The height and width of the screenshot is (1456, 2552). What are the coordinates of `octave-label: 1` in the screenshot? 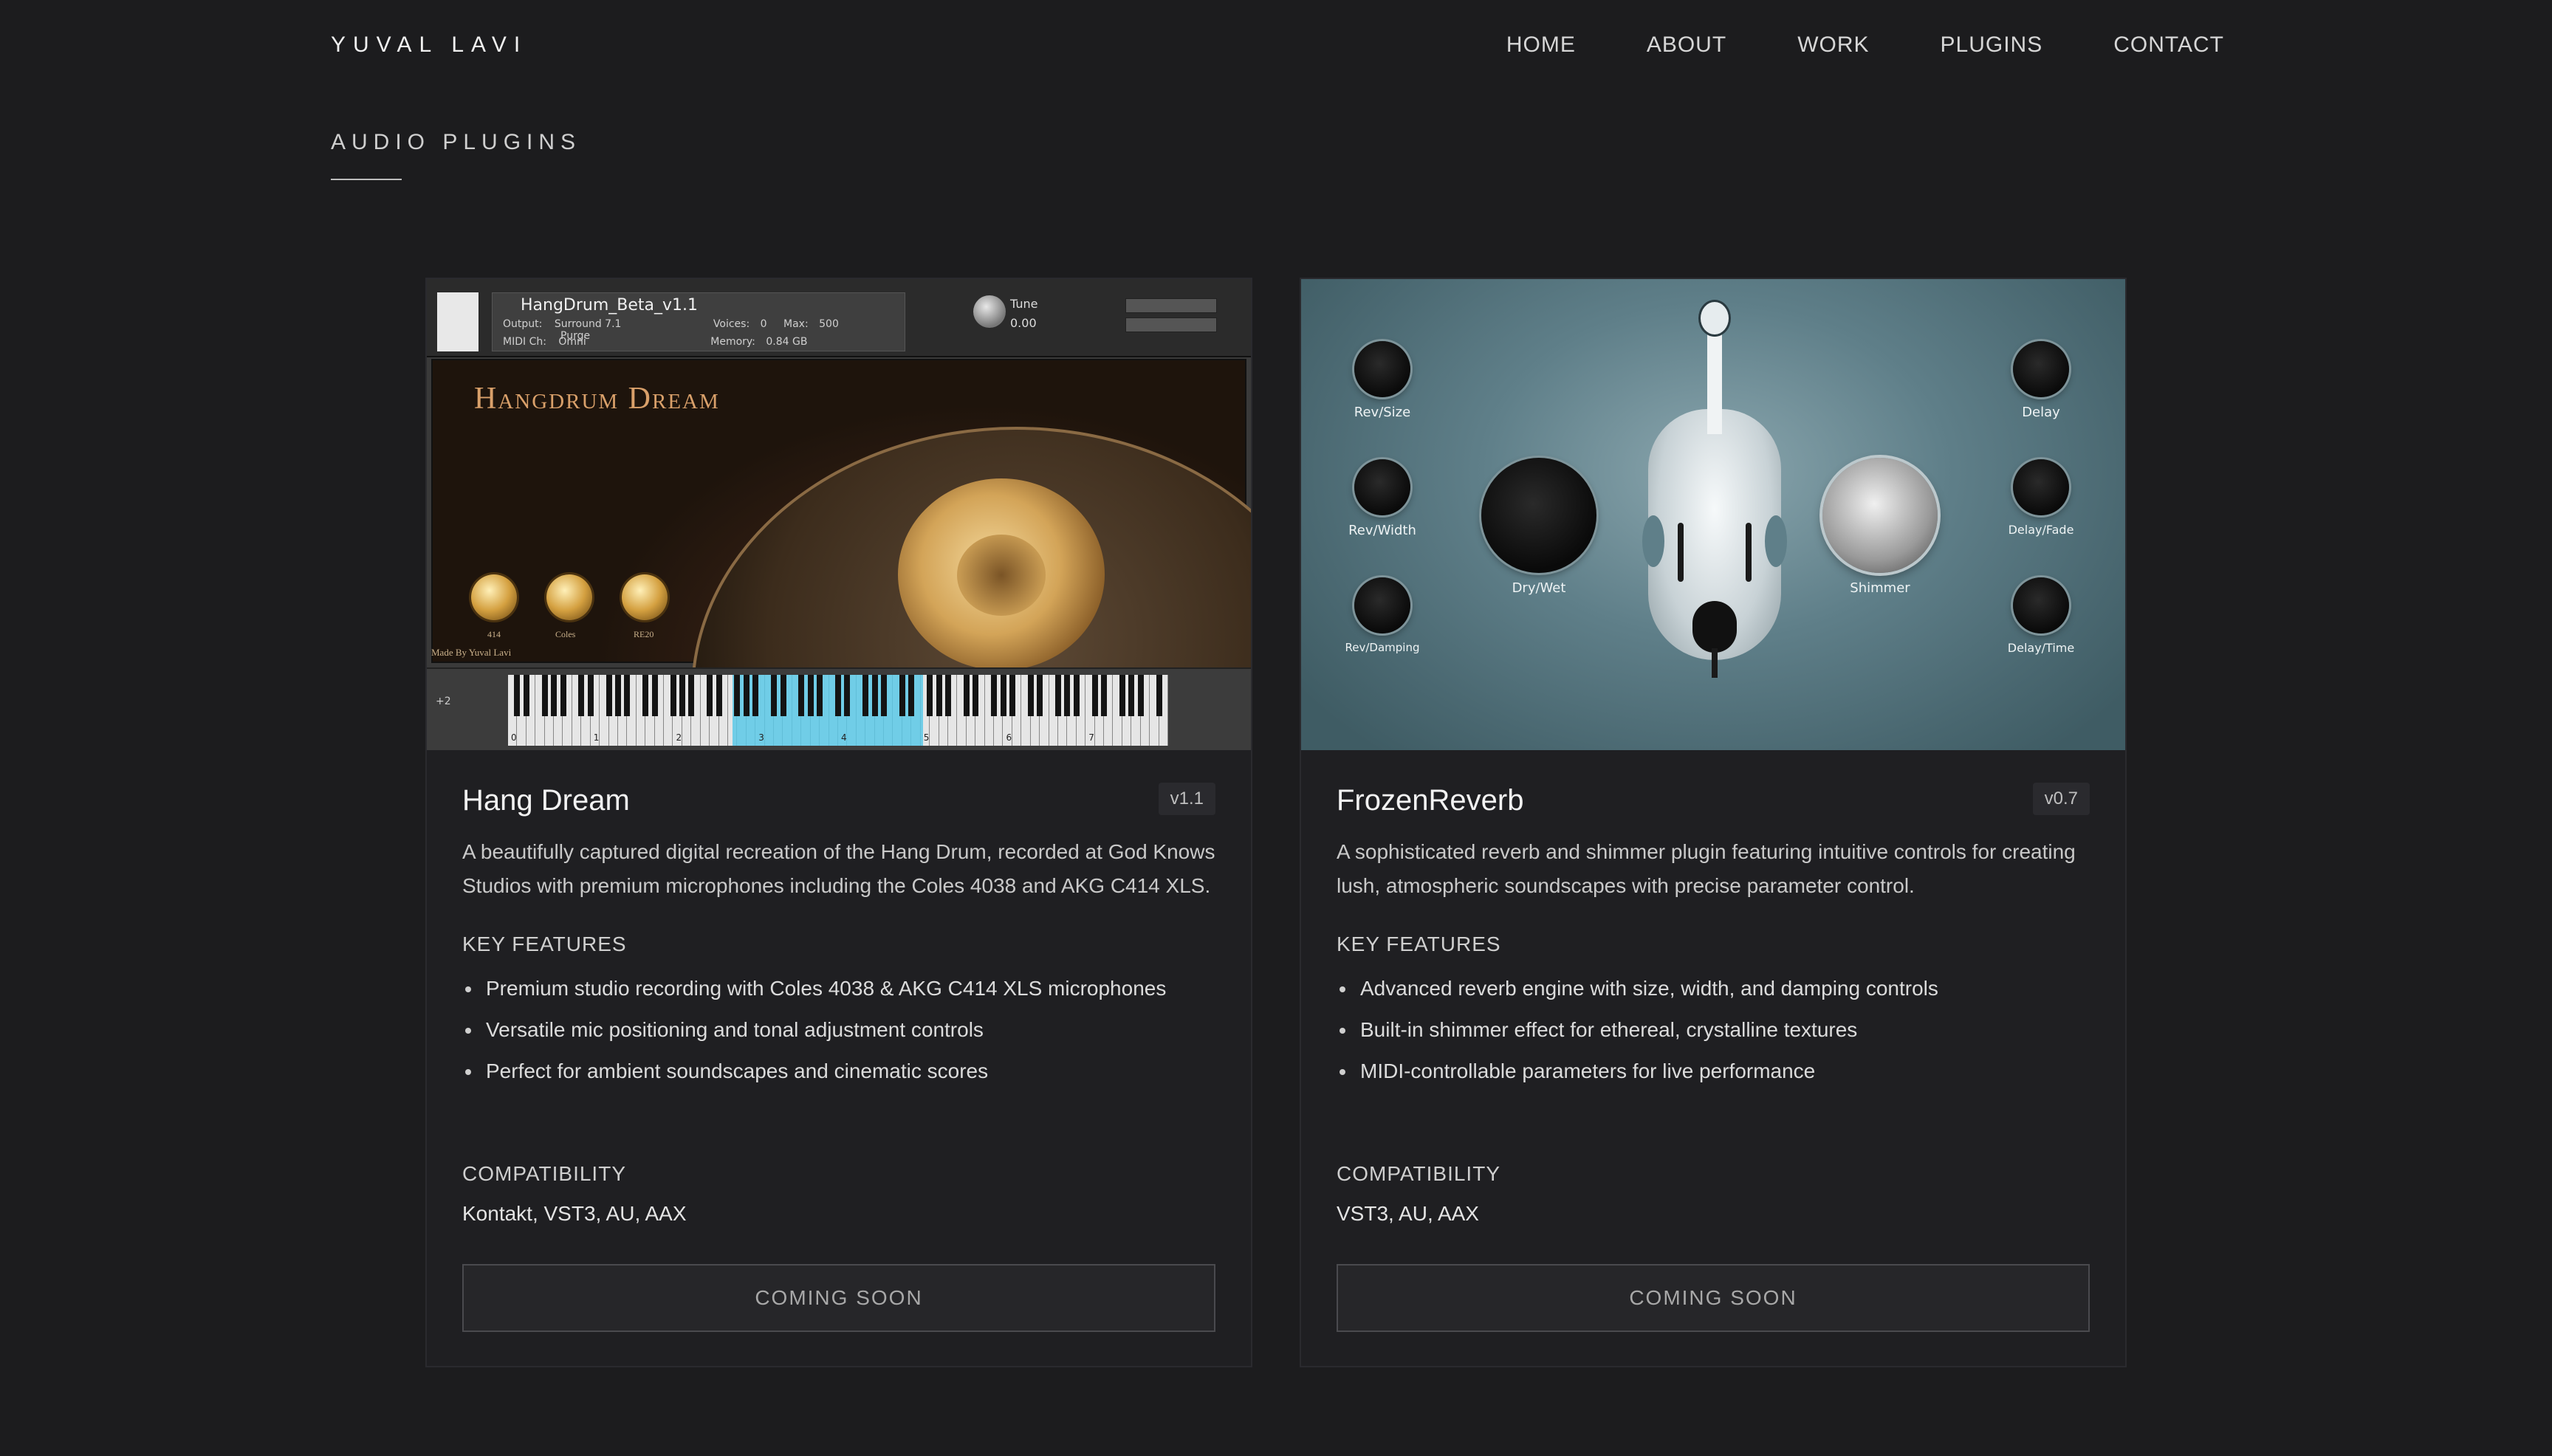 It's located at (596, 737).